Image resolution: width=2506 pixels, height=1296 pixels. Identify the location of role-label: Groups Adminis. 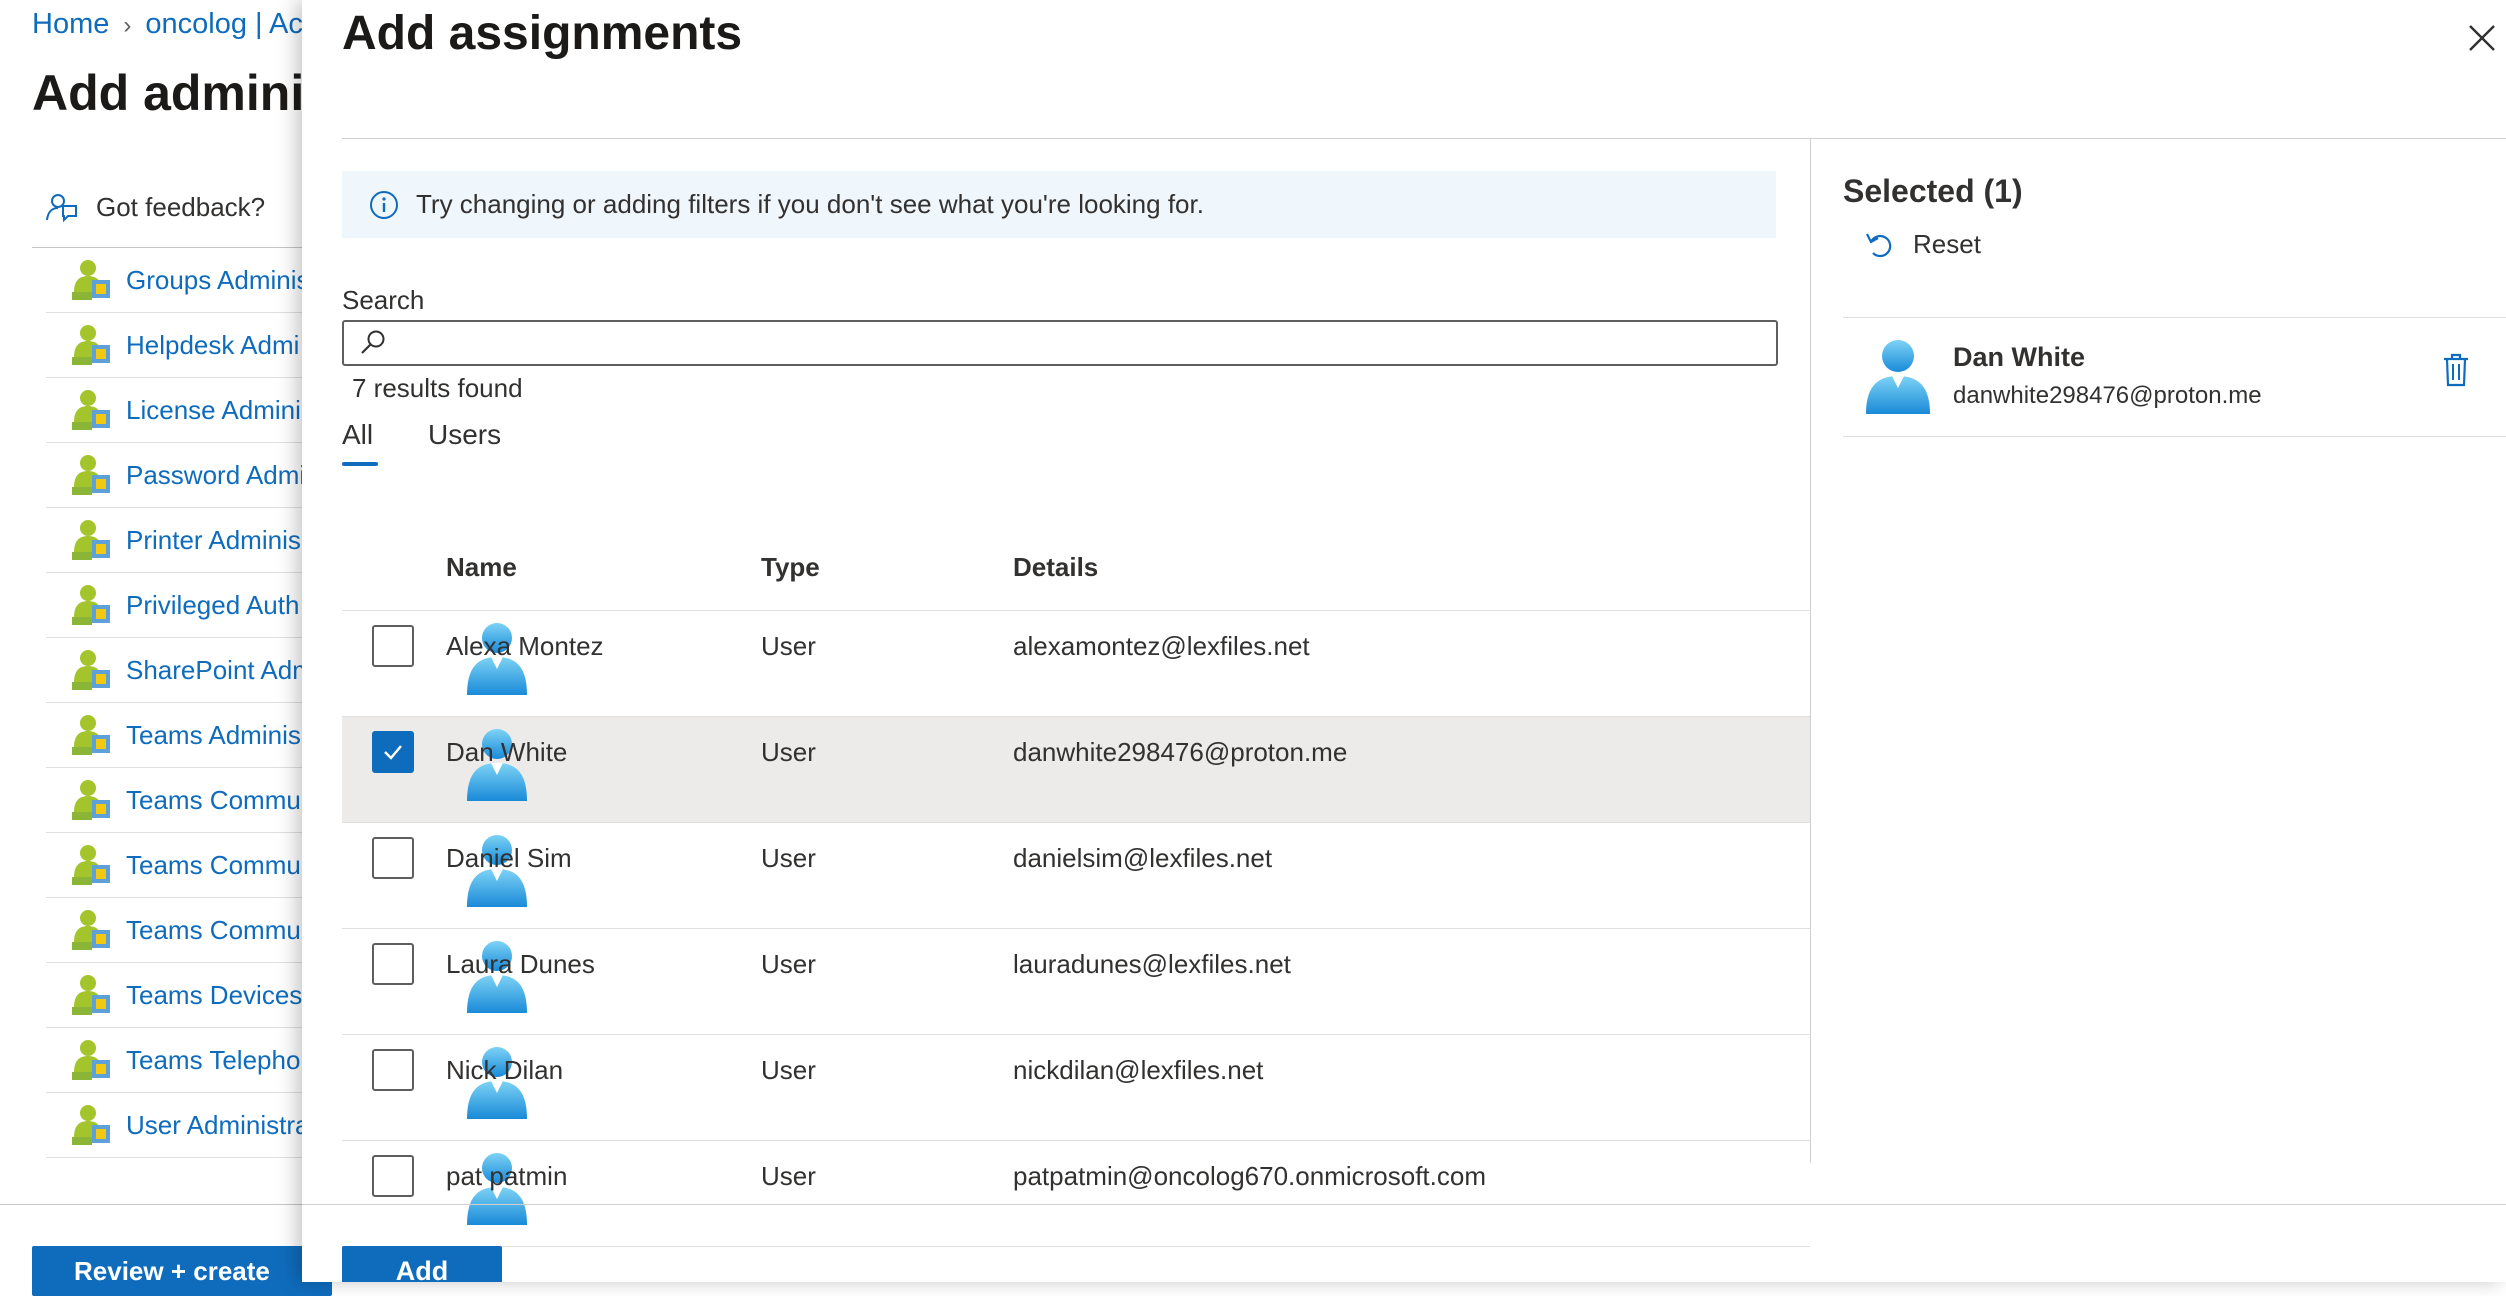
(215, 279).